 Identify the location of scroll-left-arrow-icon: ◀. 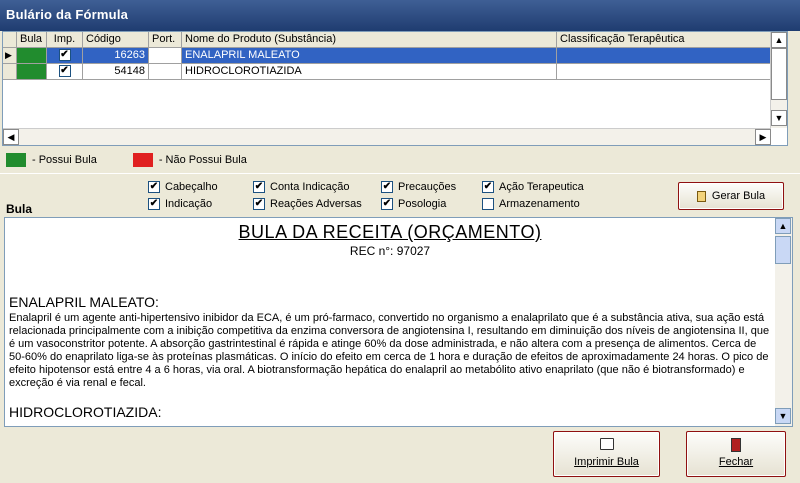
(11, 137).